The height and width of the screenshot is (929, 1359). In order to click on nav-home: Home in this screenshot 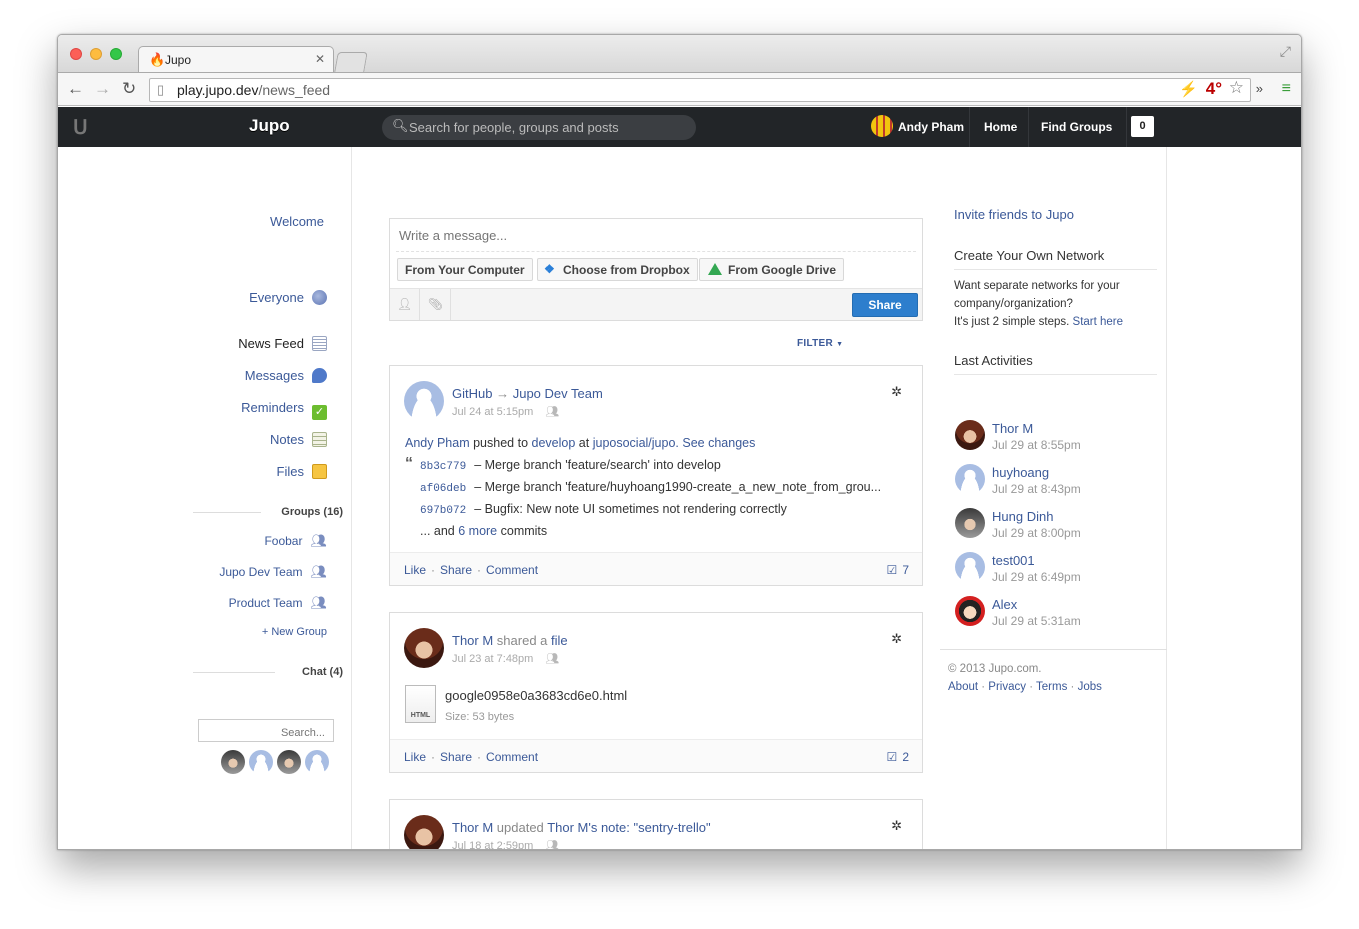, I will do `click(1000, 127)`.